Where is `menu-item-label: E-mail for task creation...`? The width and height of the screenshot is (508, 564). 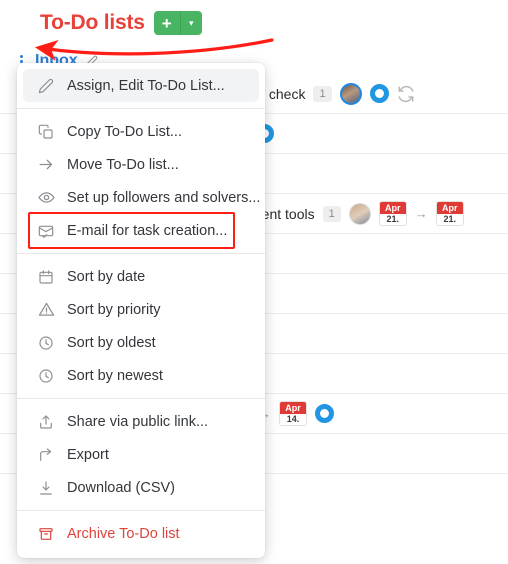 menu-item-label: E-mail for task creation... is located at coordinates (147, 230).